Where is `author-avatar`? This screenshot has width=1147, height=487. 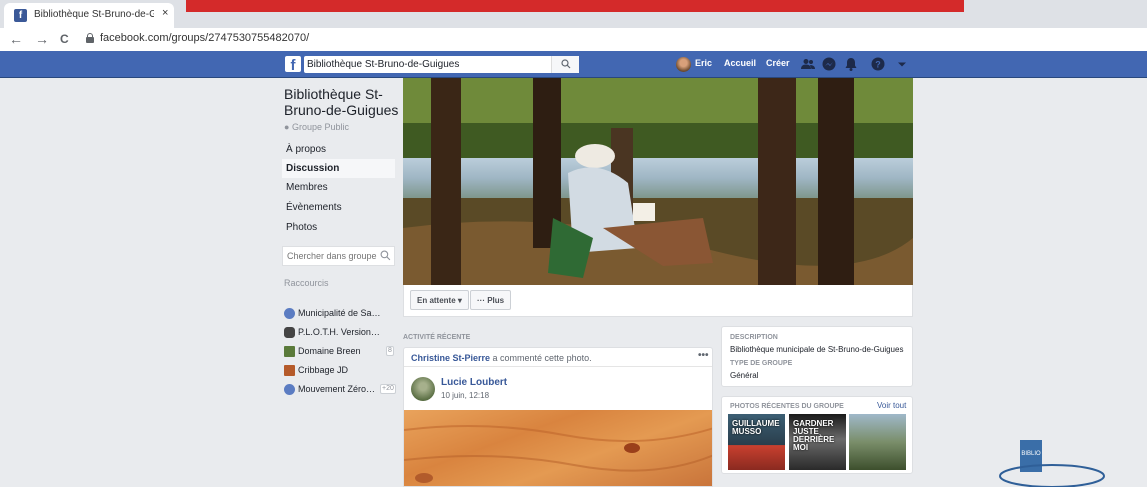 author-avatar is located at coordinates (423, 389).